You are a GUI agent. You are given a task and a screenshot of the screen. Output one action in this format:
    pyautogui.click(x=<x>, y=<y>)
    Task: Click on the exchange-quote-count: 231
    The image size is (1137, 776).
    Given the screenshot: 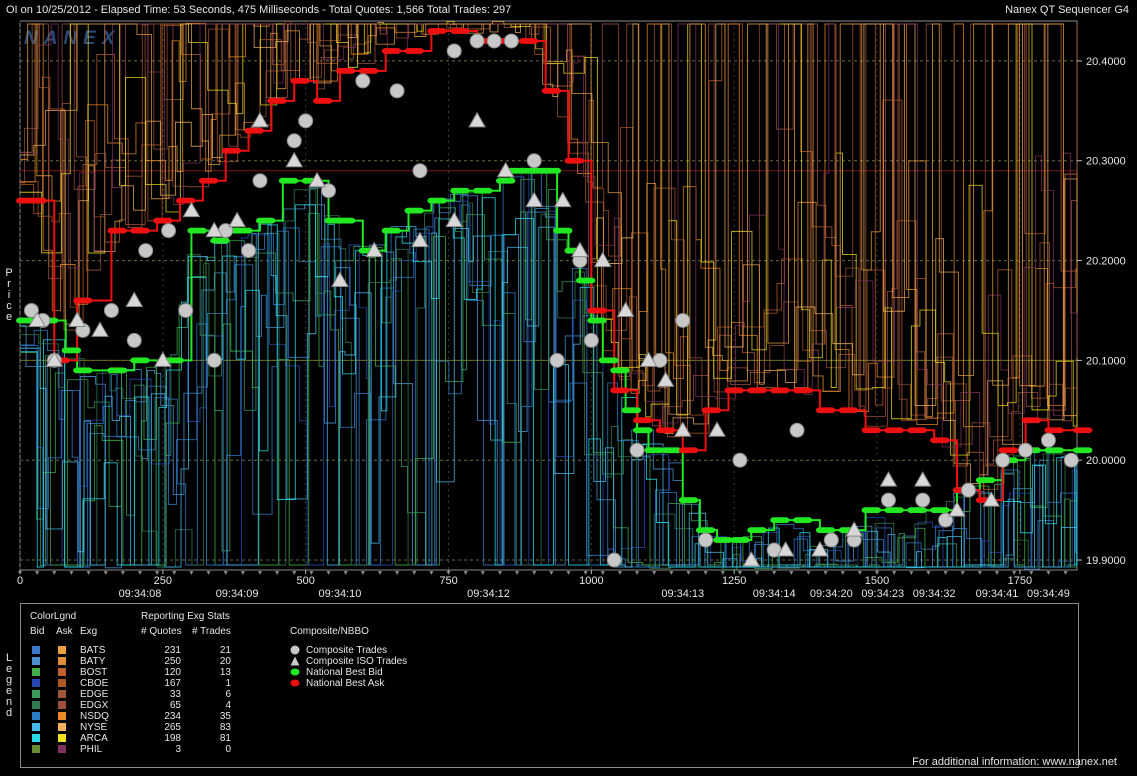 What is the action you would take?
    pyautogui.click(x=172, y=650)
    